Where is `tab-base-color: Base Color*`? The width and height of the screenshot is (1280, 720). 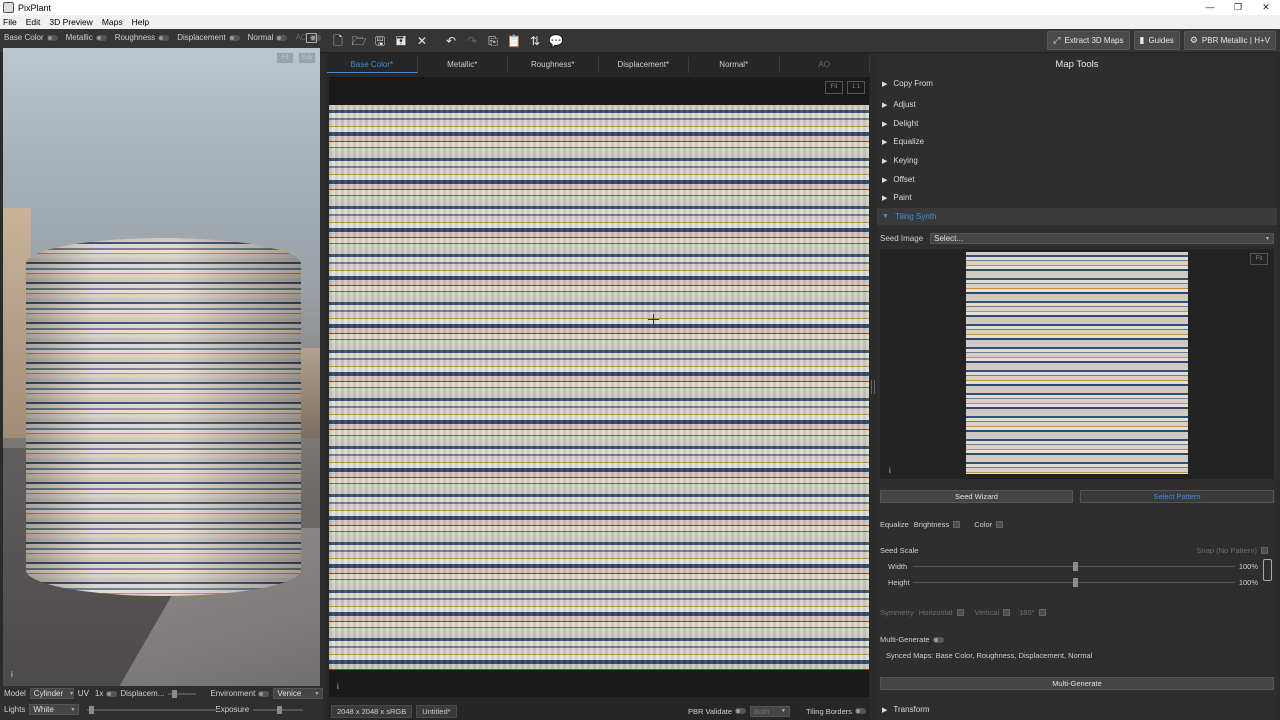
tab-base-color: Base Color* is located at coordinates (372, 65).